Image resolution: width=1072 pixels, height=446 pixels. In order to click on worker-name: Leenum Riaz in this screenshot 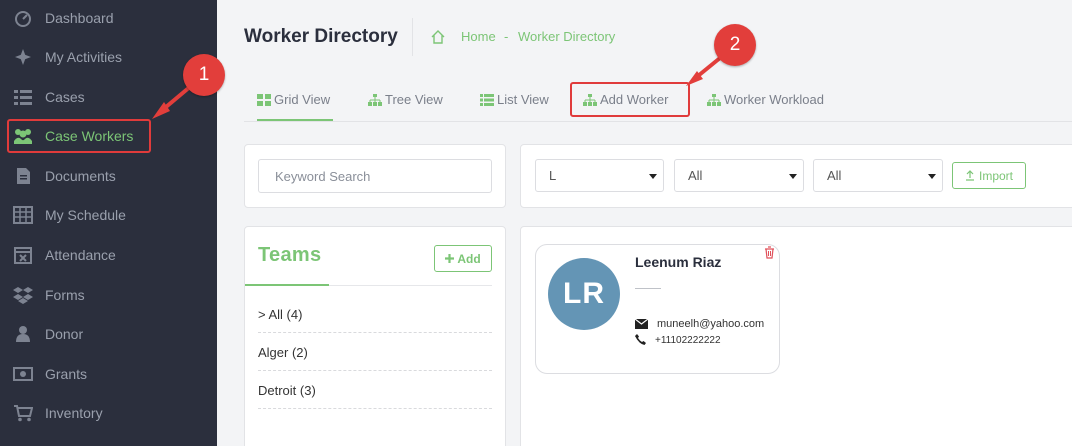, I will do `click(678, 262)`.